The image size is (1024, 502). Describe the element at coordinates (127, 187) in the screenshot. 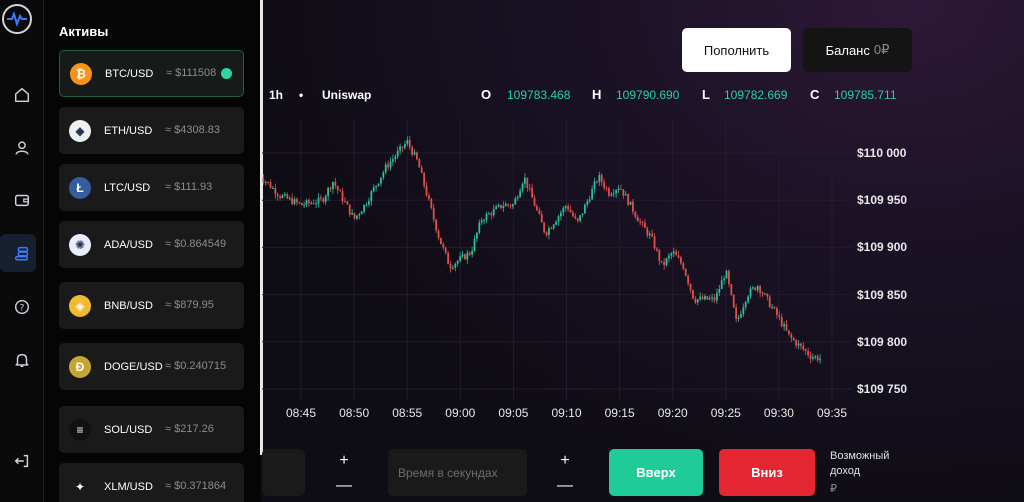

I see `asset-symbol: LTC/USD` at that location.